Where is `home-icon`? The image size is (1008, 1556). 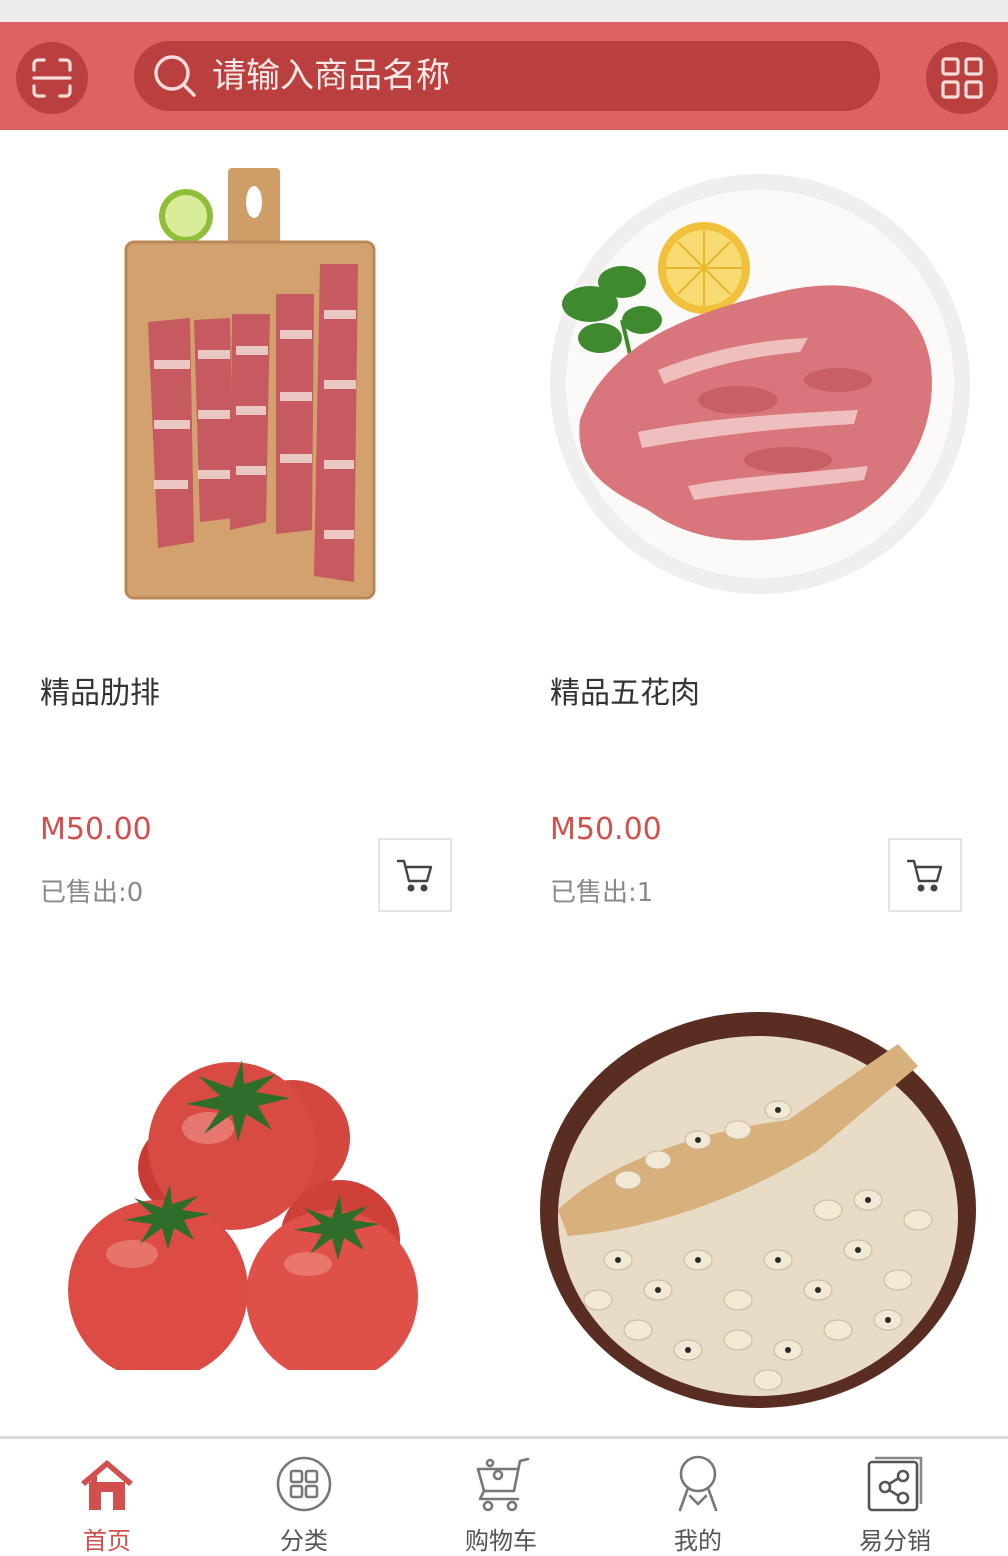
home-icon is located at coordinates (107, 1484).